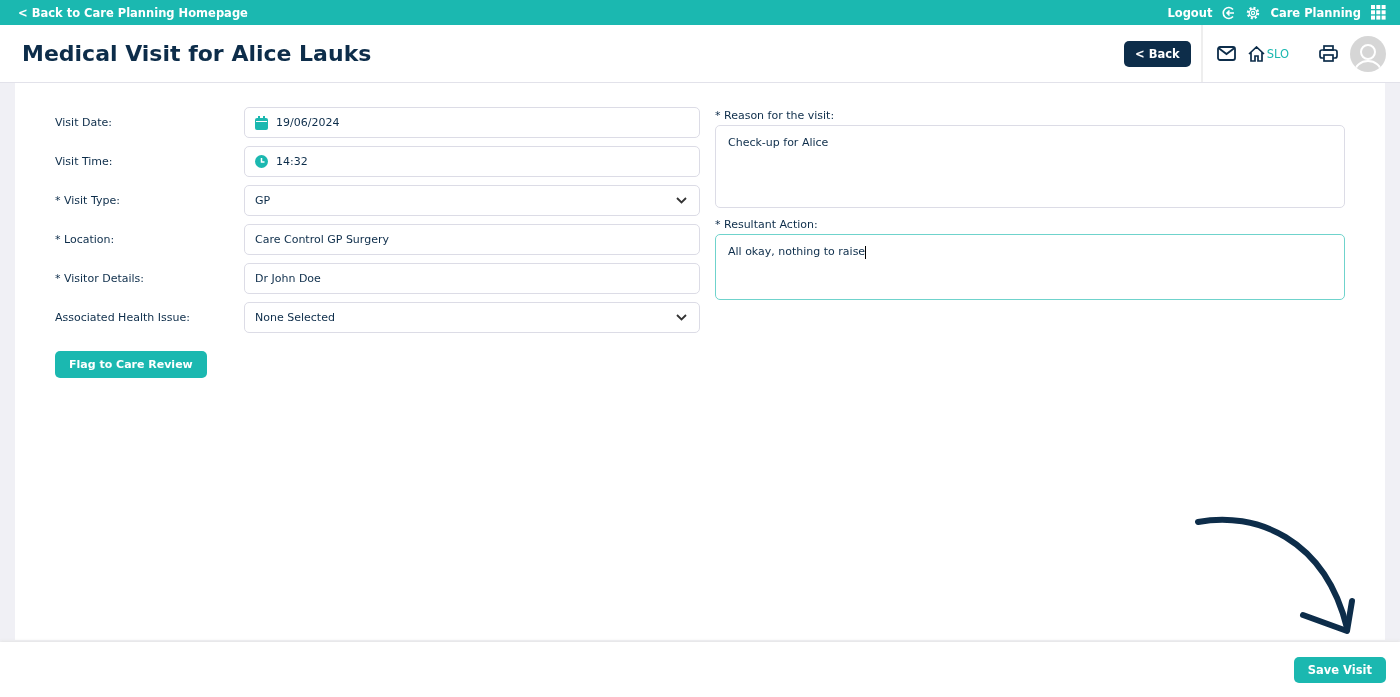 The image size is (1400, 697). What do you see at coordinates (775, 115) in the screenshot?
I see `field-label: * Reason for the visit:` at bounding box center [775, 115].